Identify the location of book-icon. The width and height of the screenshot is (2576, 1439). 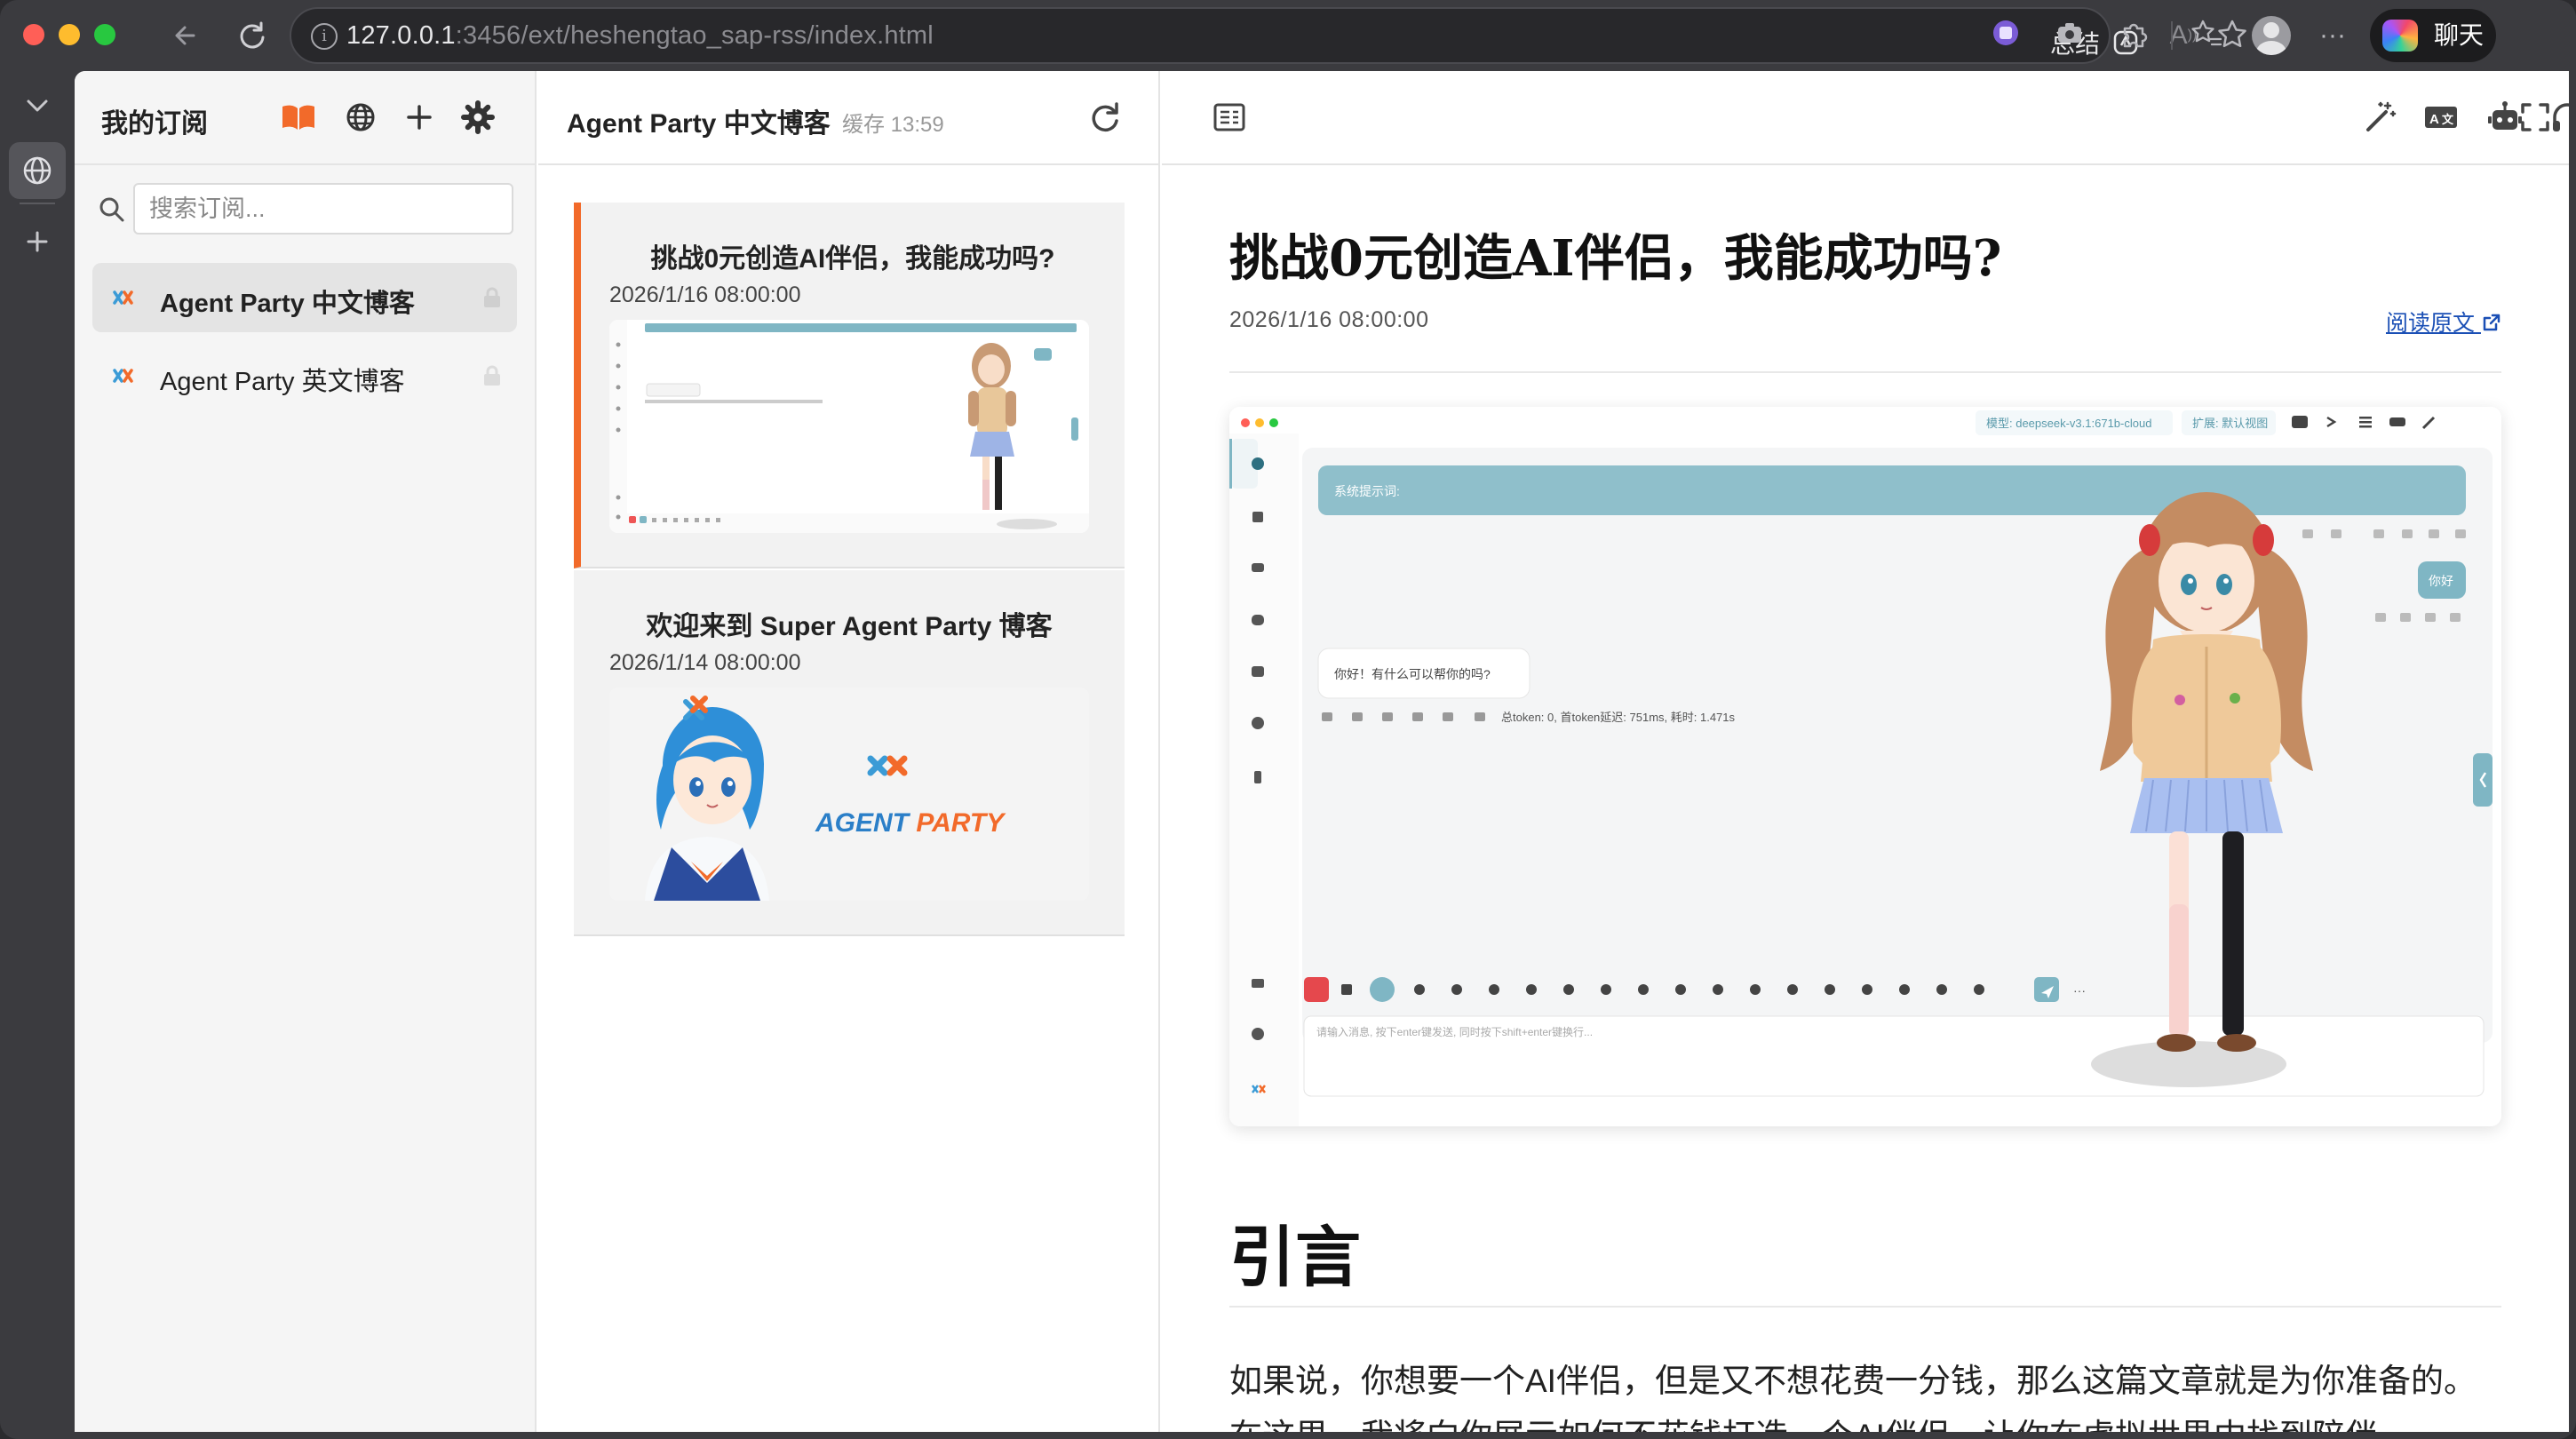
(298, 117).